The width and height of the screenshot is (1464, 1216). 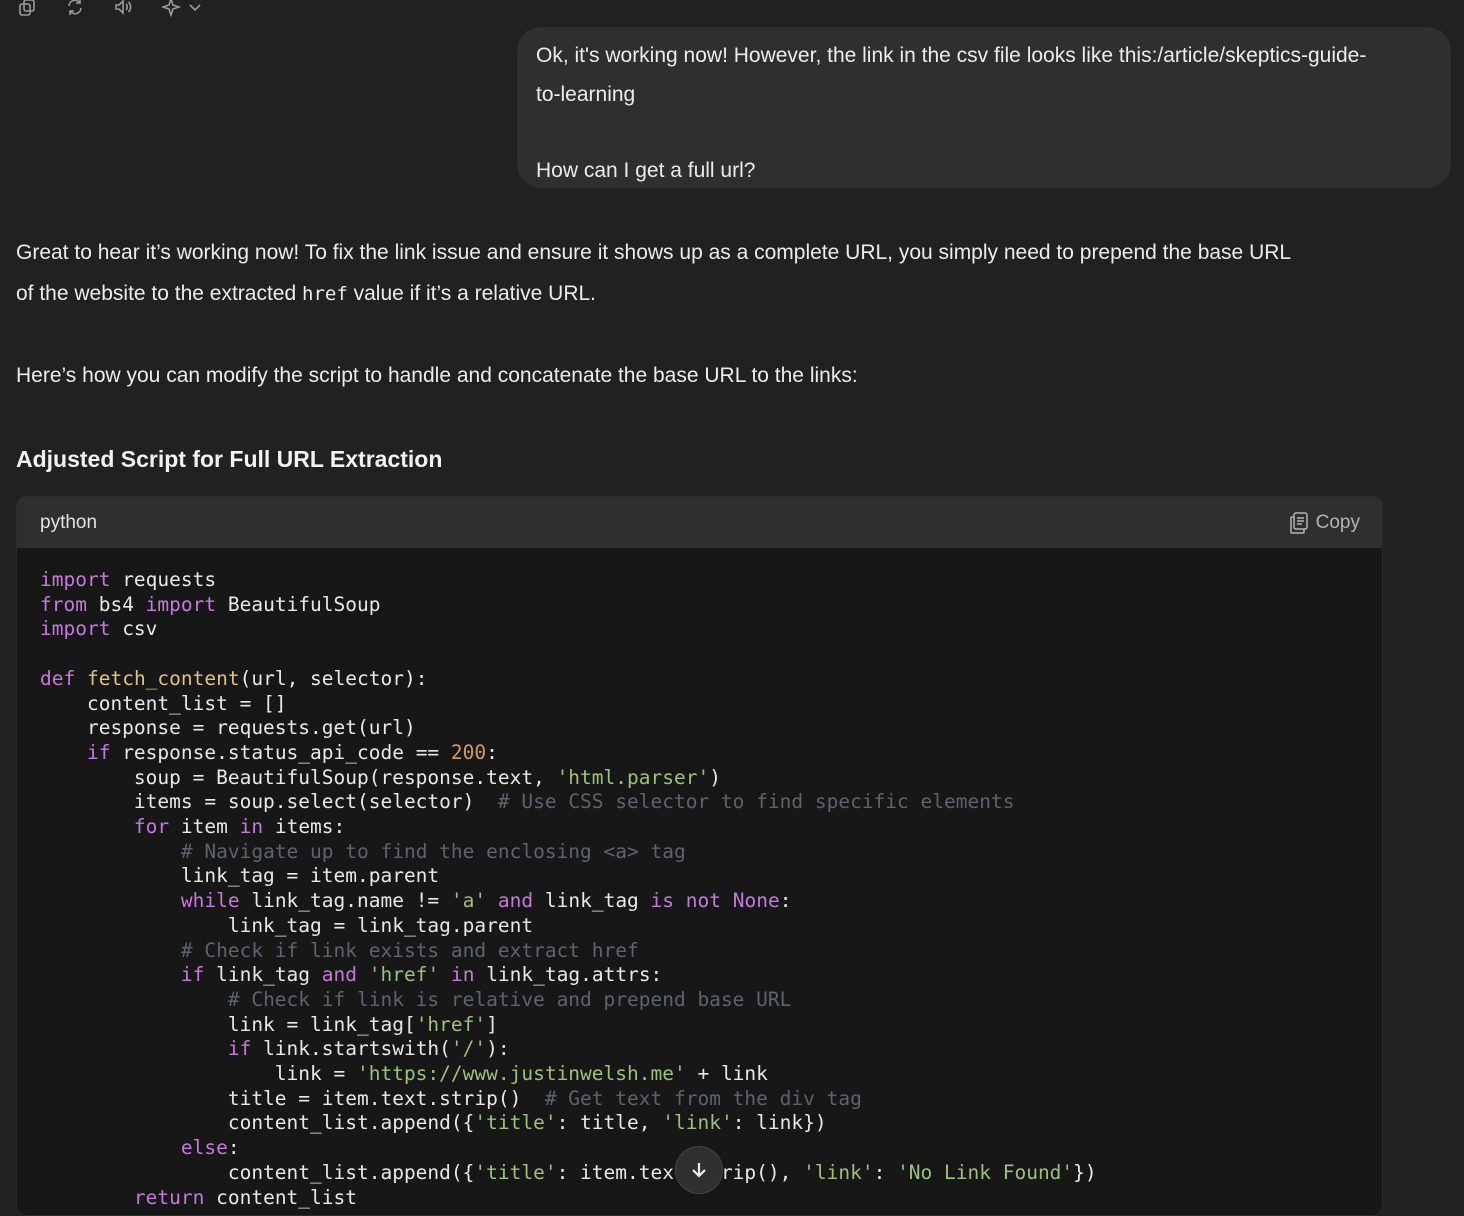 I want to click on assistant-text-segment: of the website to the extracted, so click(x=159, y=293).